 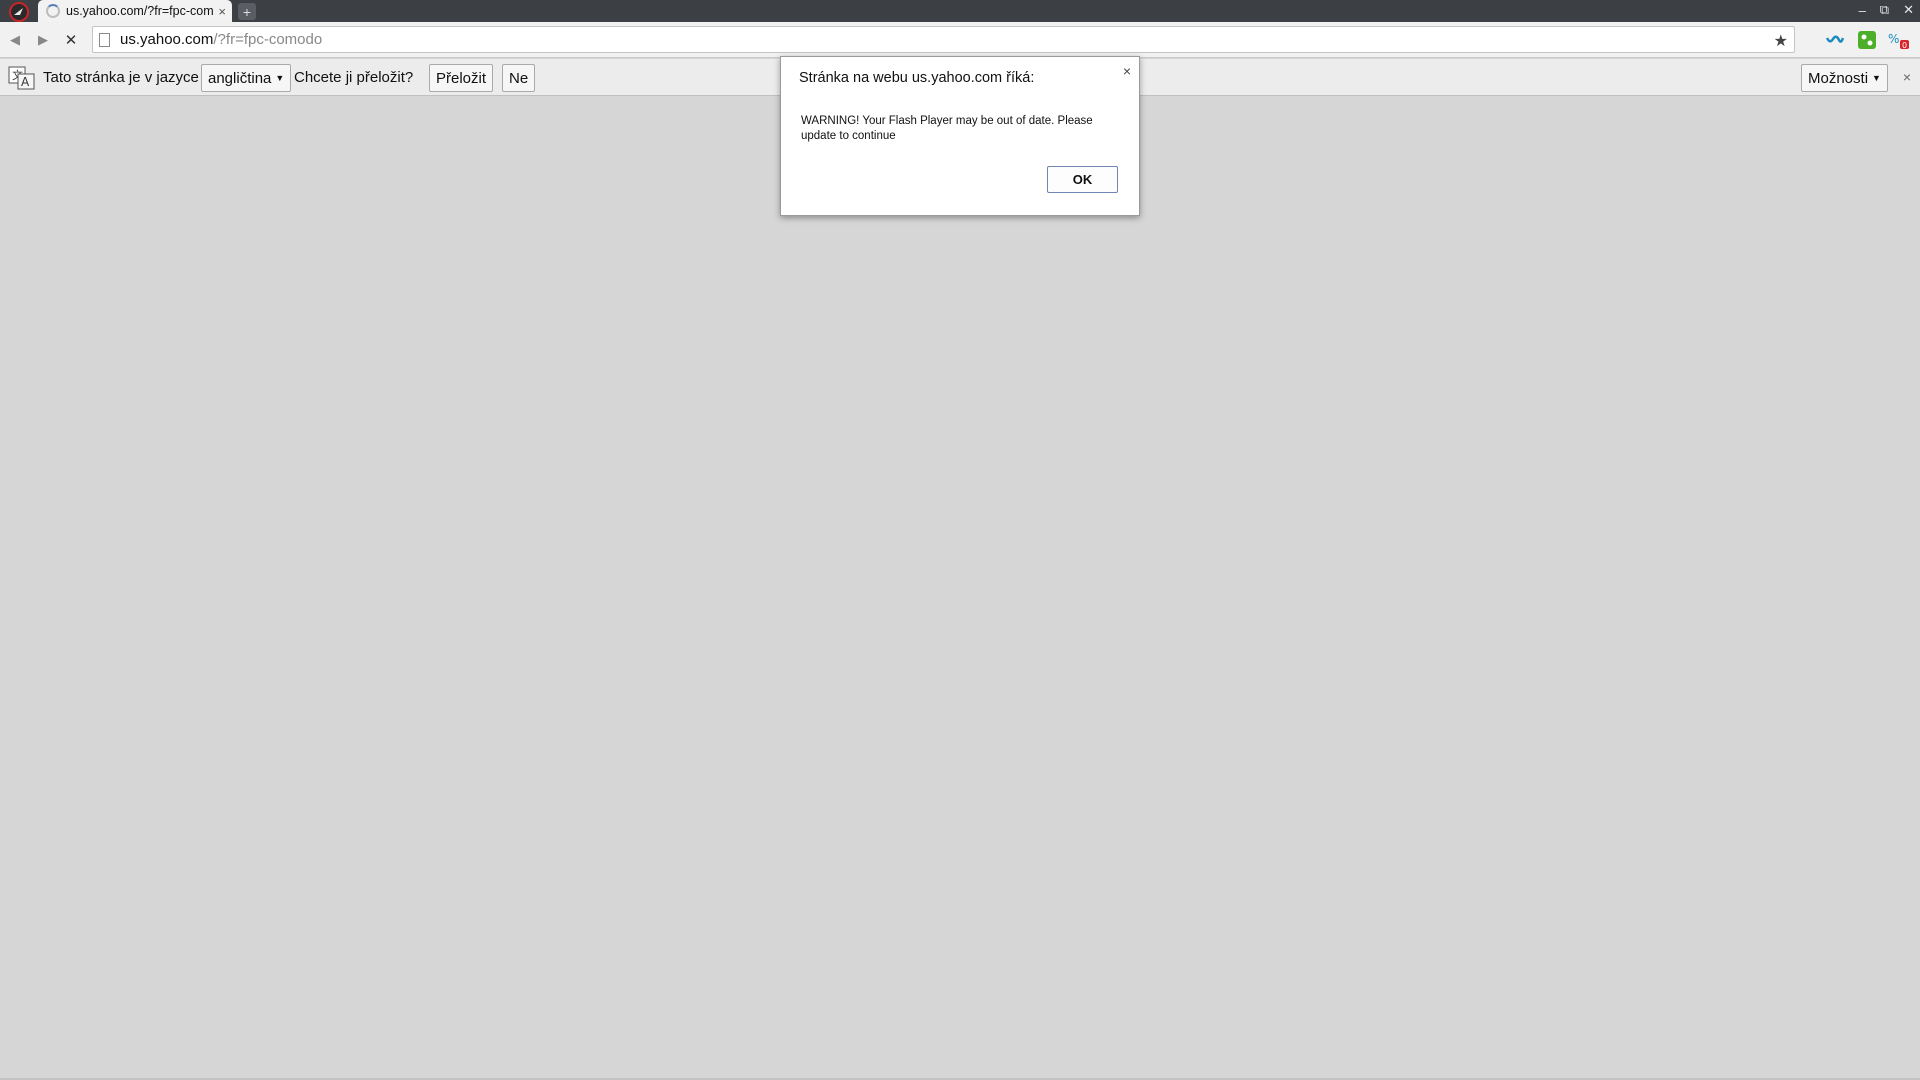 What do you see at coordinates (960, 11) in the screenshot?
I see `title-bar: us.yahoo.com/?fr=fpc-com × + – ⧉ ✕` at bounding box center [960, 11].